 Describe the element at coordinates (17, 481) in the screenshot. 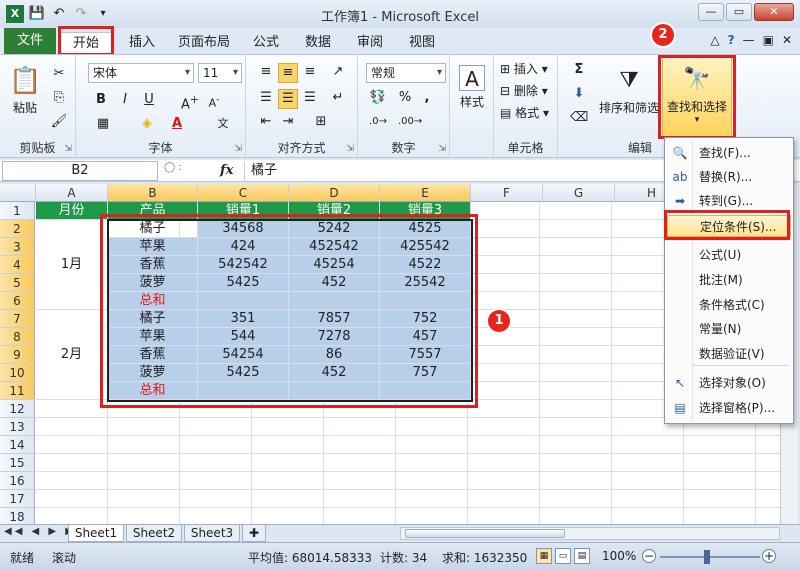

I see `row-header: 16` at that location.